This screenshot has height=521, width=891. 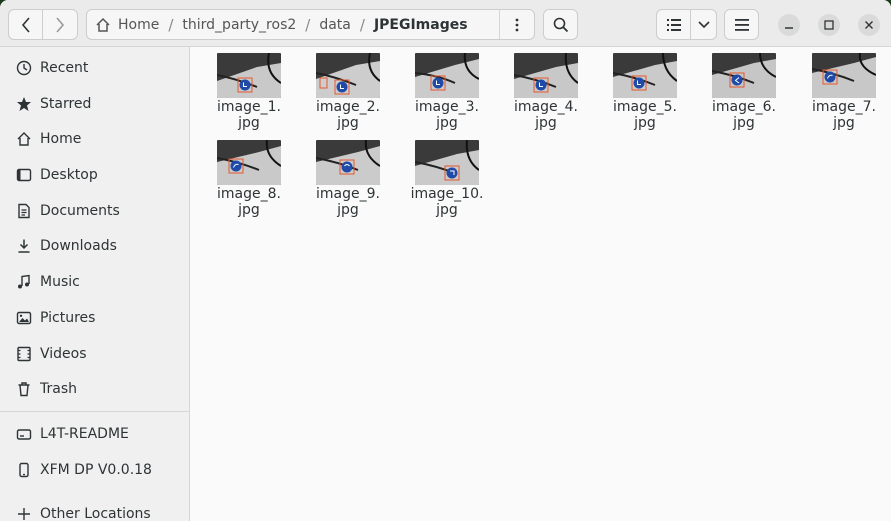 I want to click on file-item: image_2. jpg, so click(x=345, y=89).